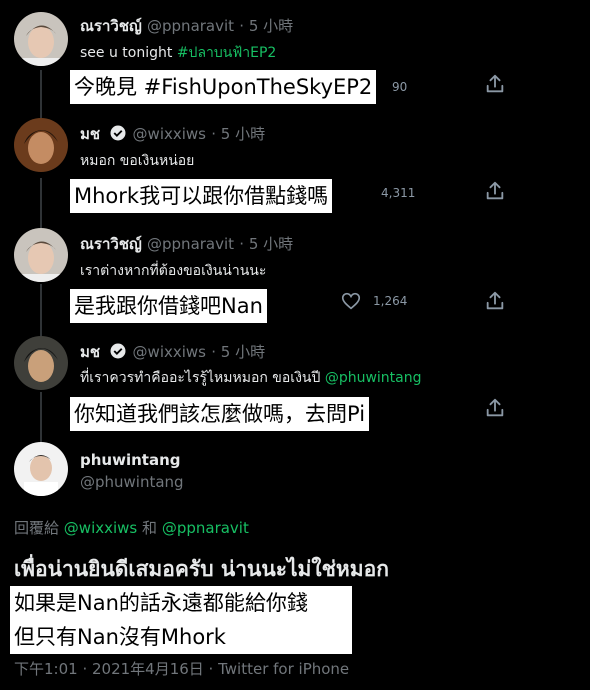 The height and width of the screenshot is (690, 590). Describe the element at coordinates (390, 301) in the screenshot. I see `like-count: 1,264` at that location.